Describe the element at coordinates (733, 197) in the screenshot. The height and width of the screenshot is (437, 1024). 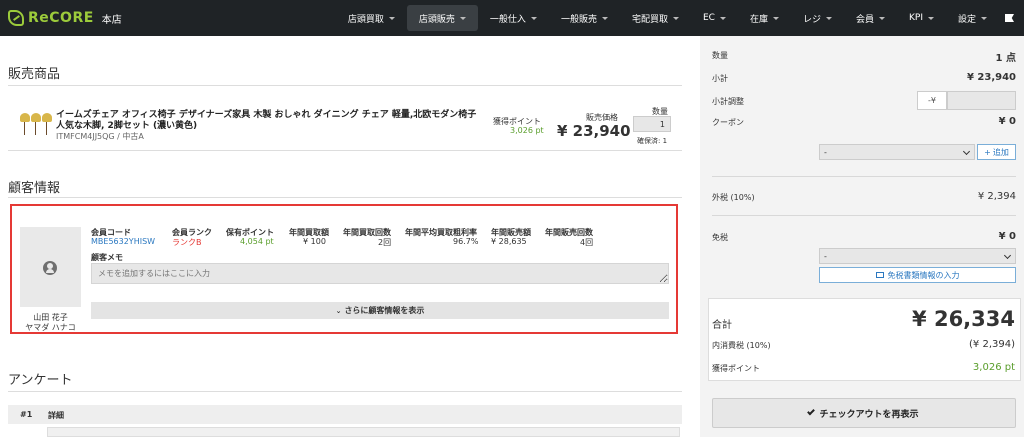
I see `outer-tax-label: 外税 (10%)` at that location.